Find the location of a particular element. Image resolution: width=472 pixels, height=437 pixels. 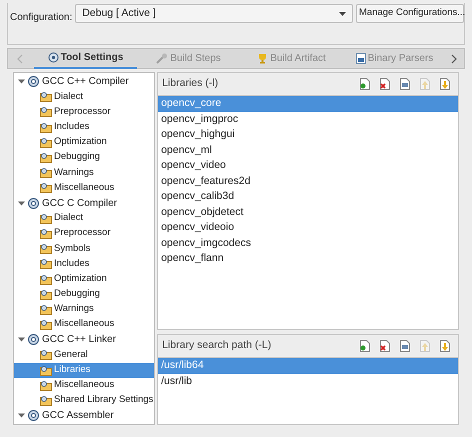

list-item: opencv_videoio is located at coordinates (308, 228).